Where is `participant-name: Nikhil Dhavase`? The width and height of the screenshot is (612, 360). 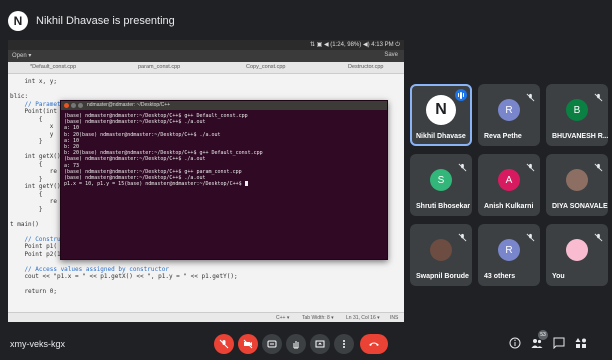
participant-name: Nikhil Dhavase is located at coordinates (441, 136).